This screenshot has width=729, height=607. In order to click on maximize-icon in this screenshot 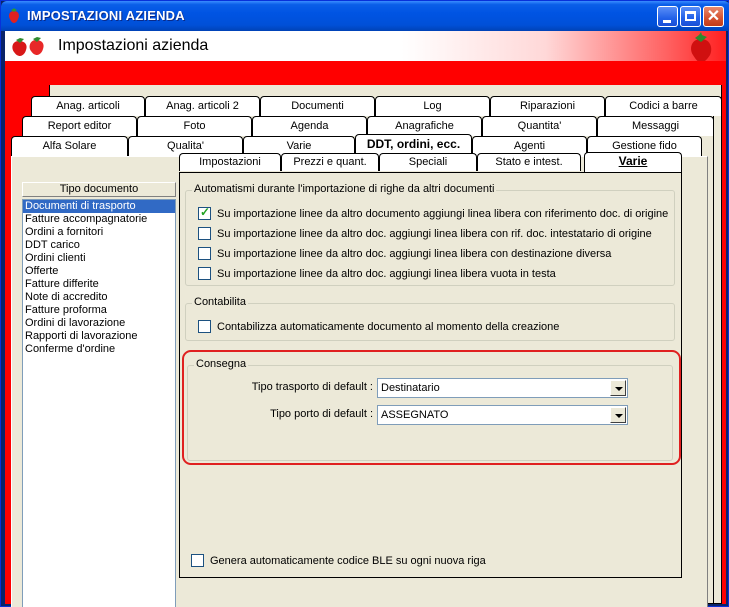, I will do `click(690, 16)`.